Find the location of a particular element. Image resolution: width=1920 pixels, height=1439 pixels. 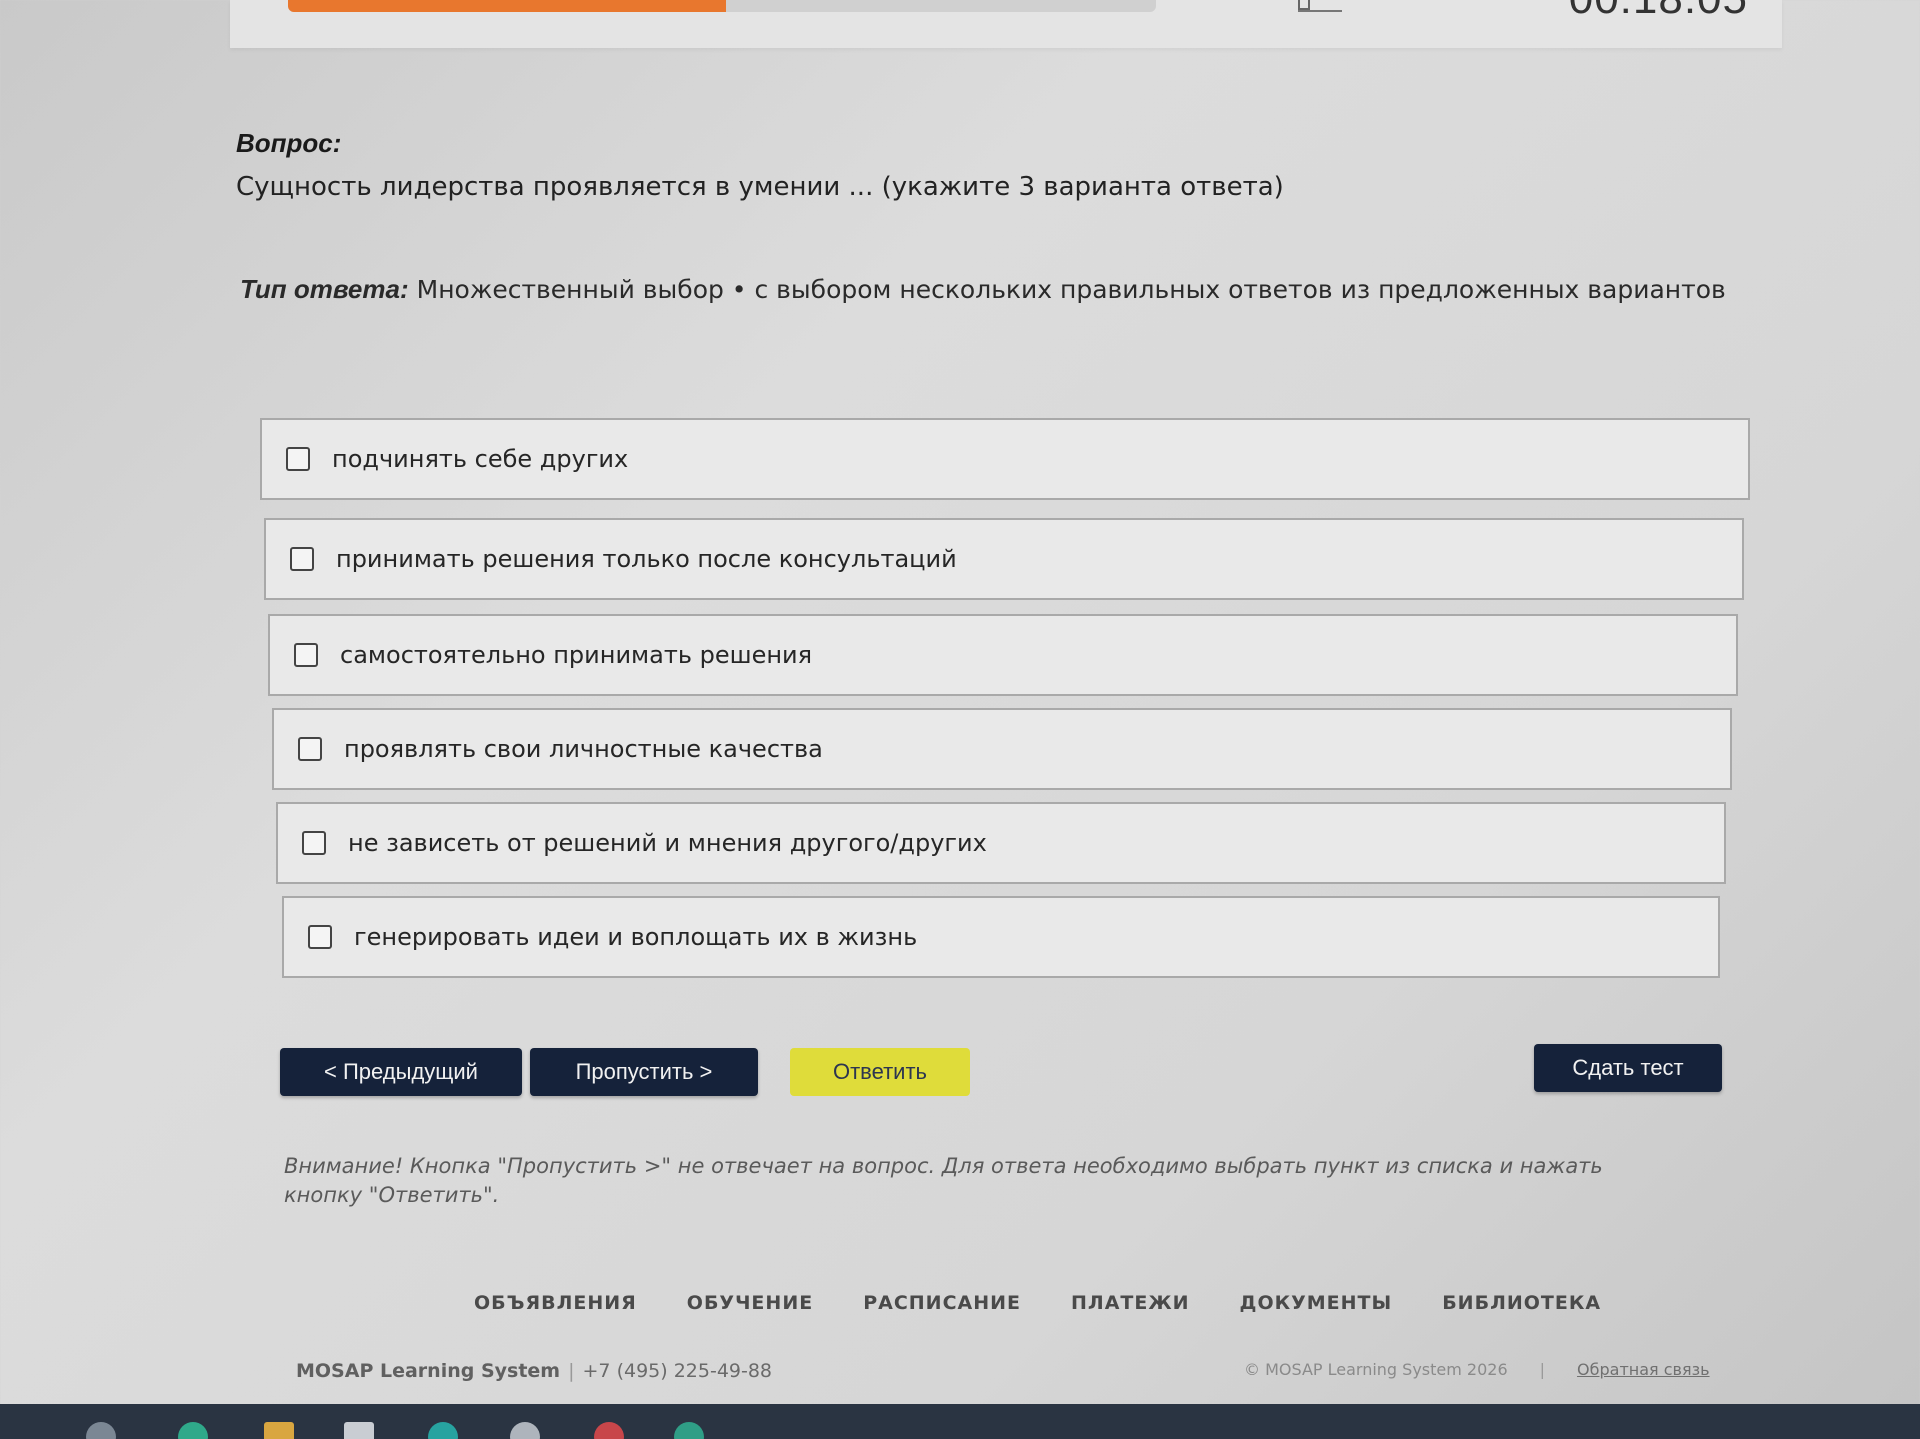

footer-contacts: MOSAP Learning System | +7 (495) 225-49-88 is located at coordinates (534, 1371).